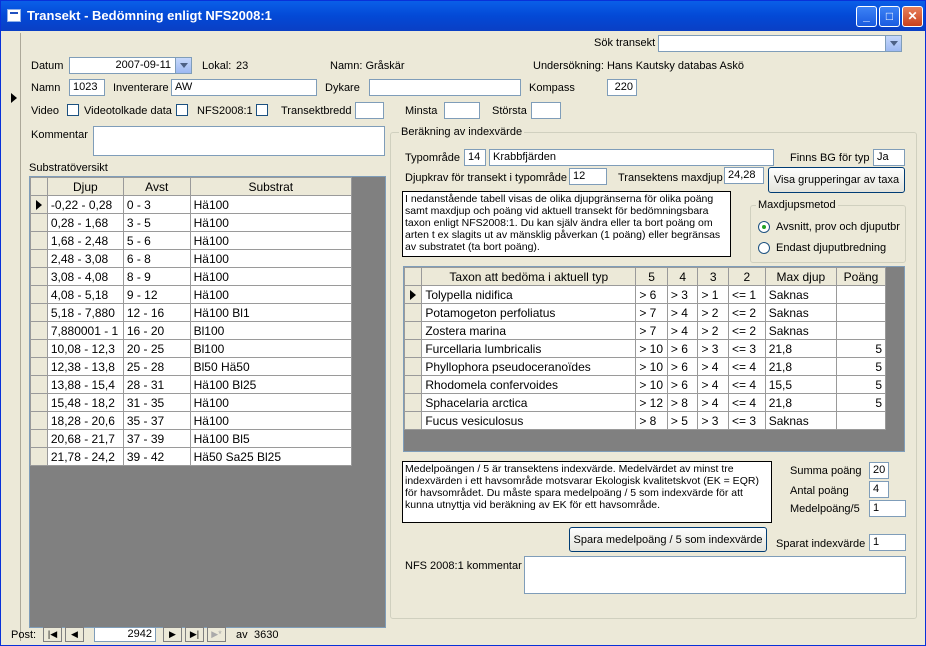 Image resolution: width=926 pixels, height=646 pixels. I want to click on djupkrav-field: 12, so click(588, 176).